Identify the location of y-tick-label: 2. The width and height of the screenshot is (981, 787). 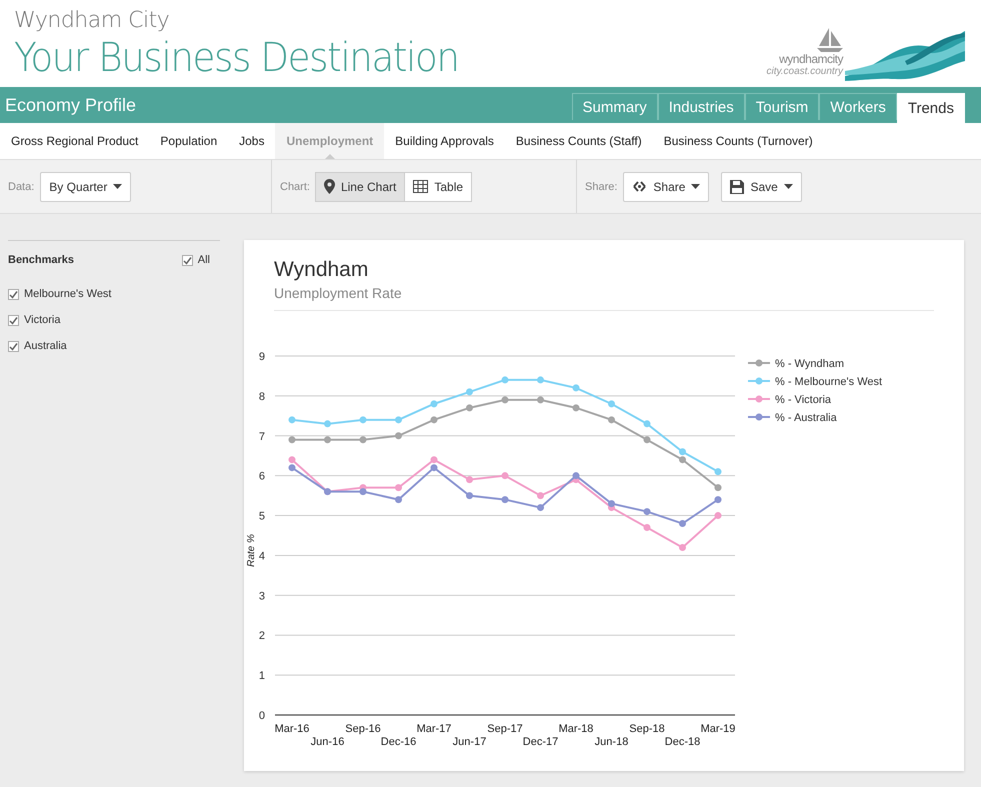
(261, 636).